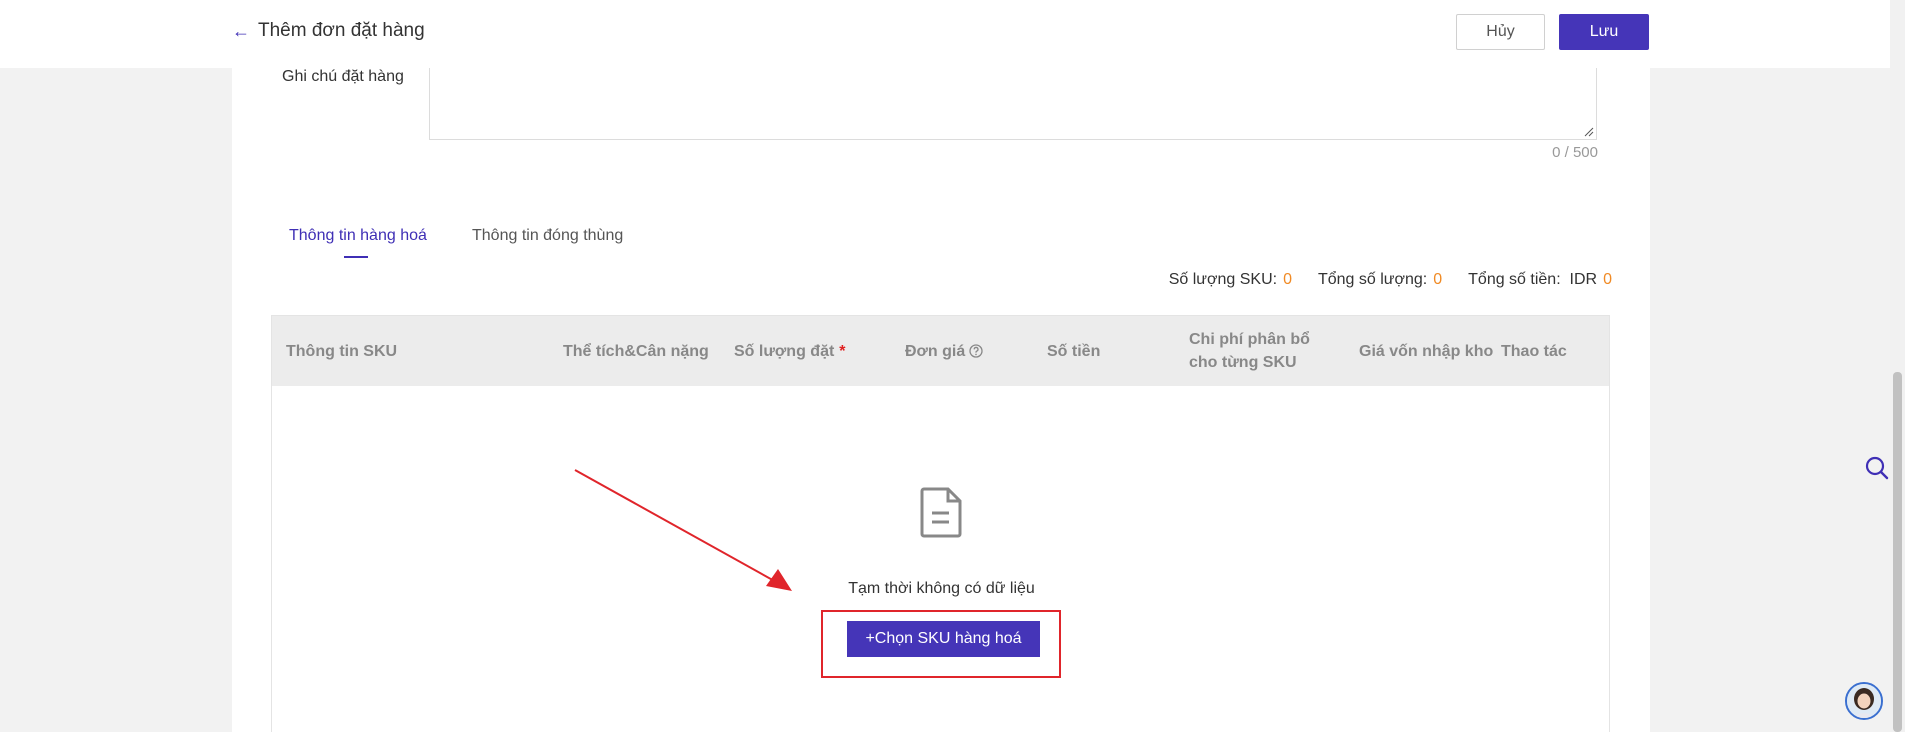  I want to click on col-order-quantity: Số lượng đặt *, so click(790, 351).